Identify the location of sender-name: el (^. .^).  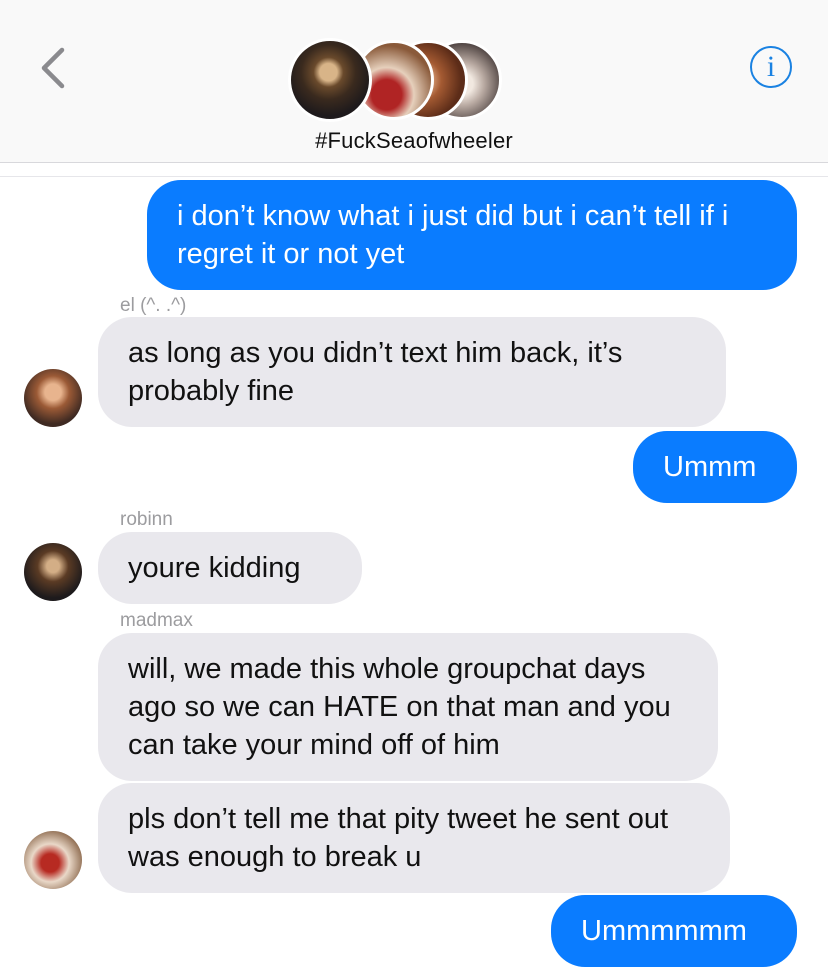
(153, 305).